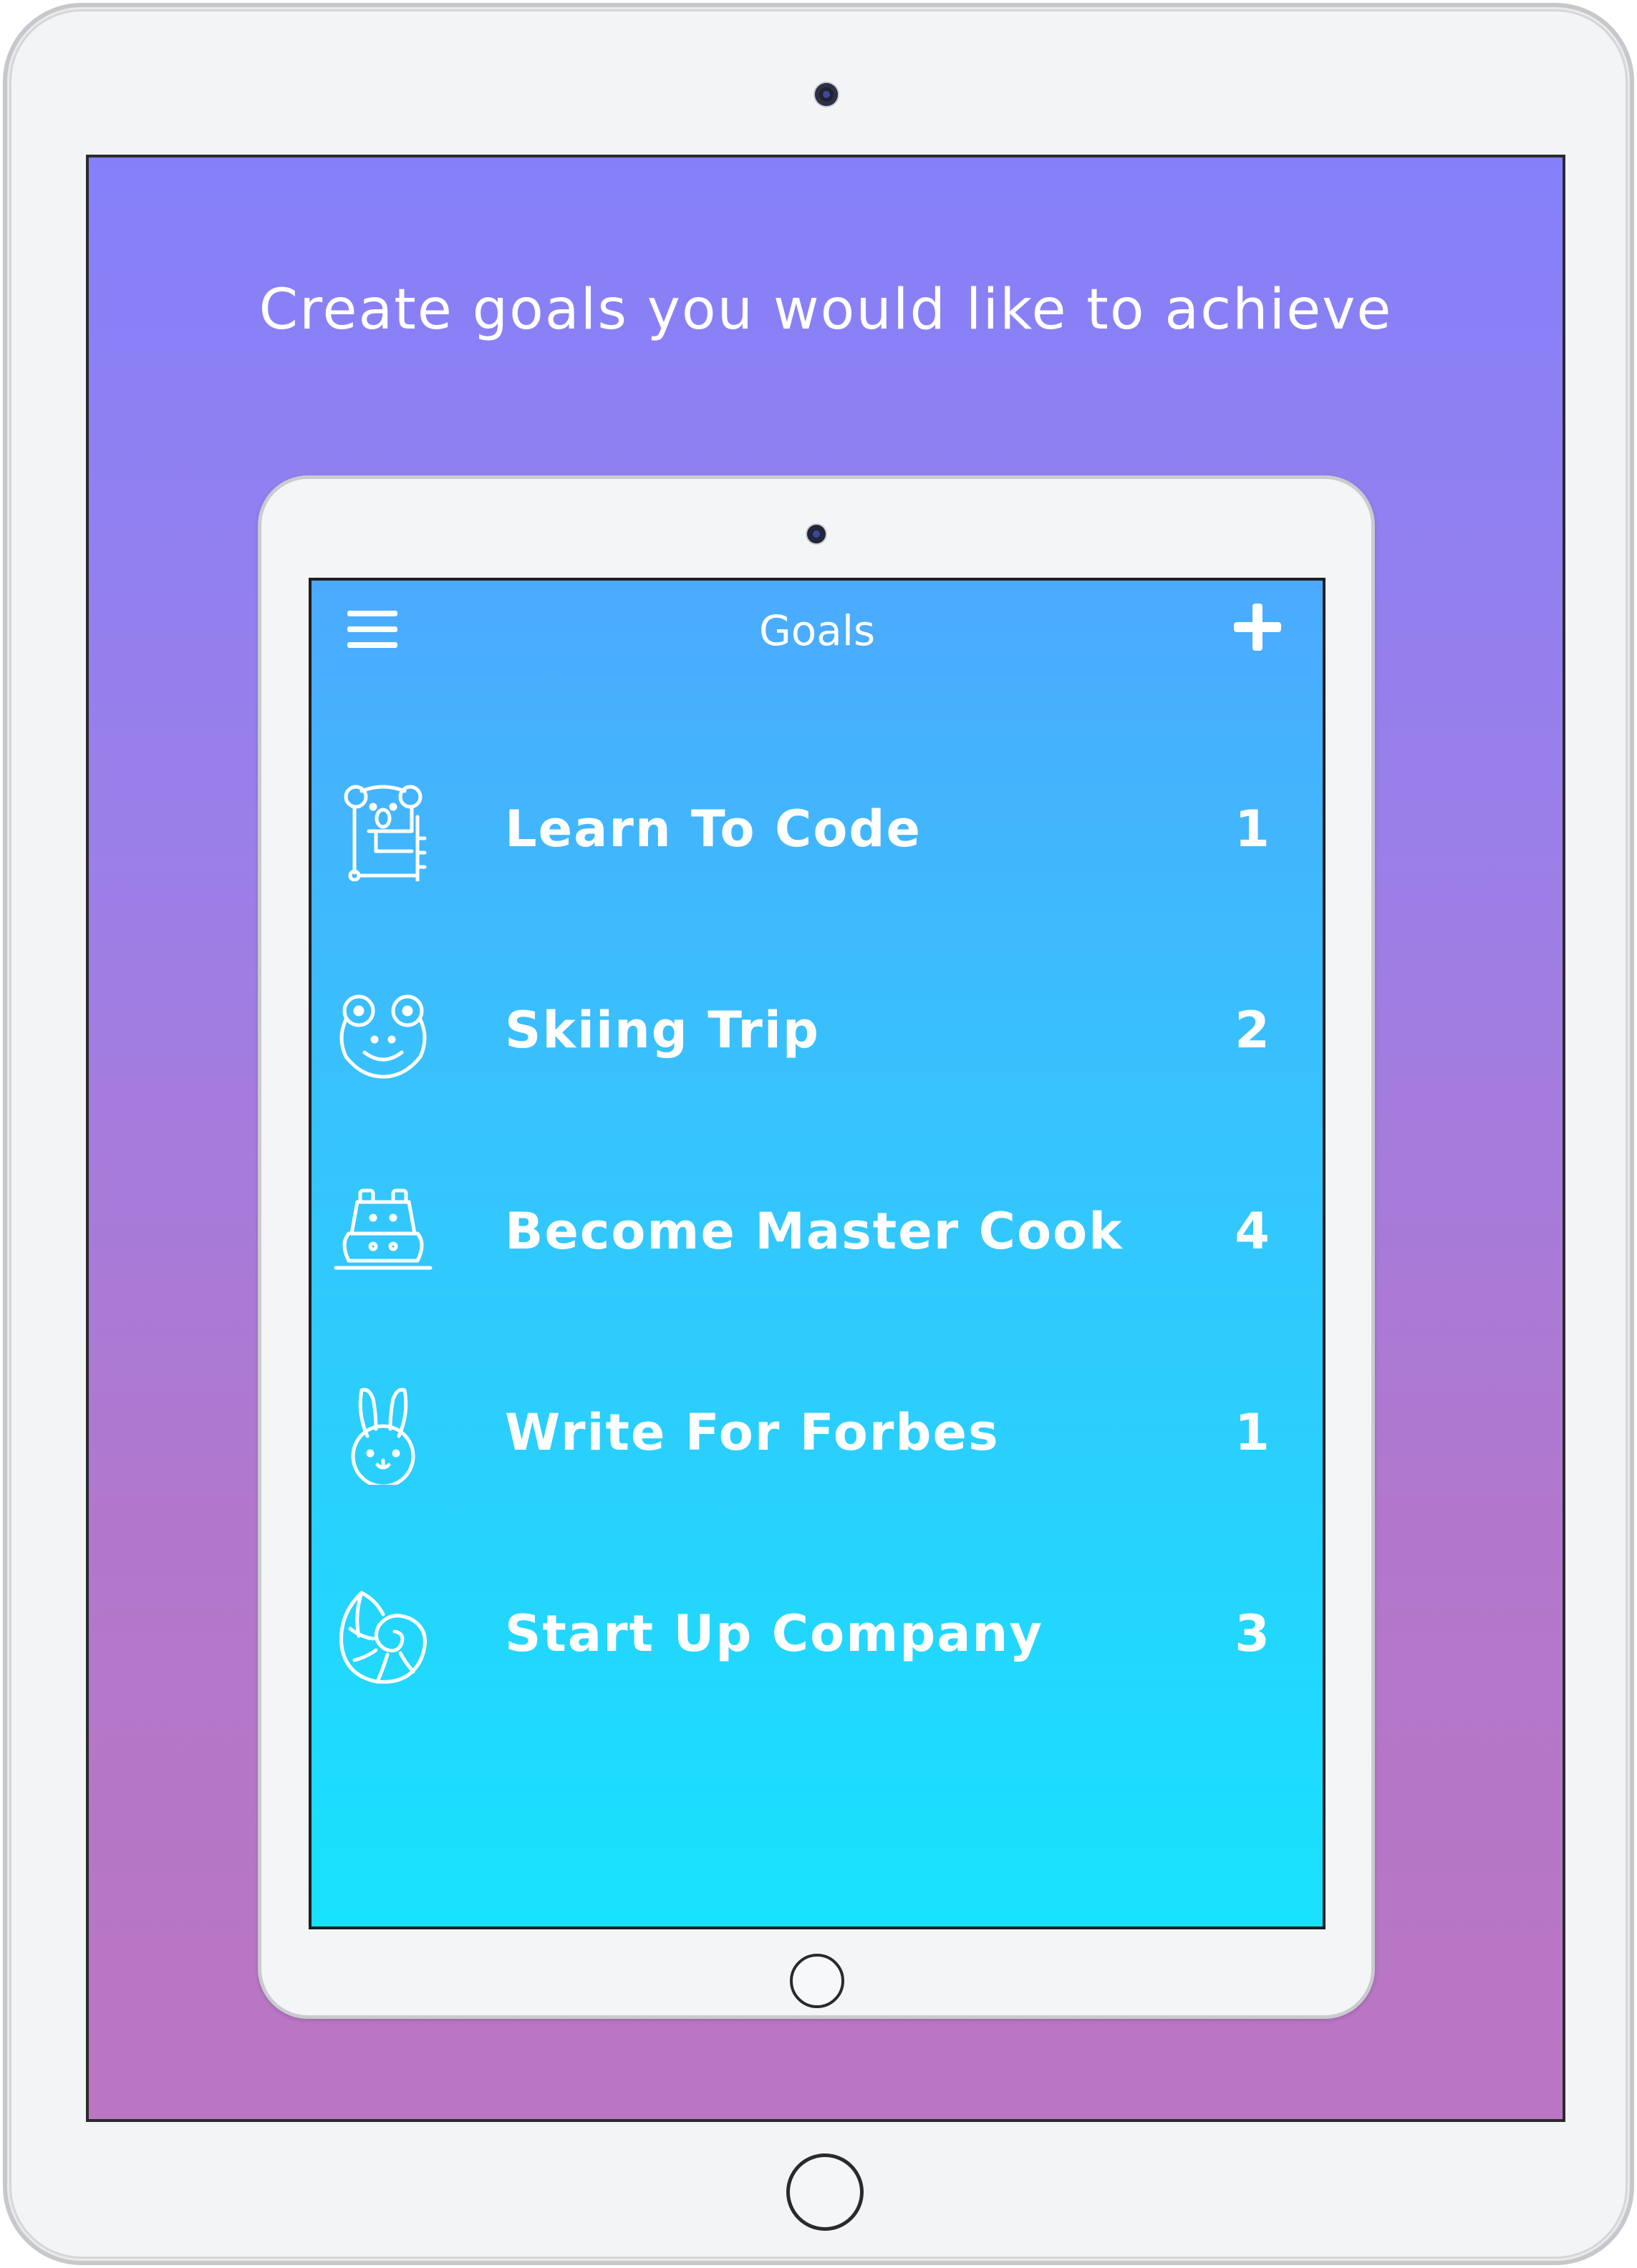 The width and height of the screenshot is (1637, 2268). Describe the element at coordinates (816, 534) in the screenshot. I see `inner-front-camera` at that location.